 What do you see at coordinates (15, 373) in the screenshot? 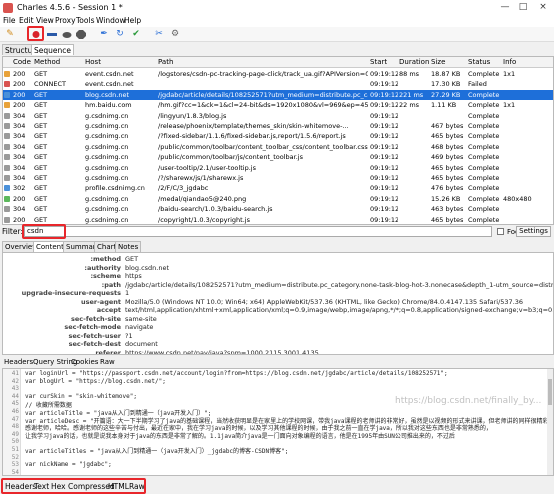
I see `line-number: 41` at bounding box center [15, 373].